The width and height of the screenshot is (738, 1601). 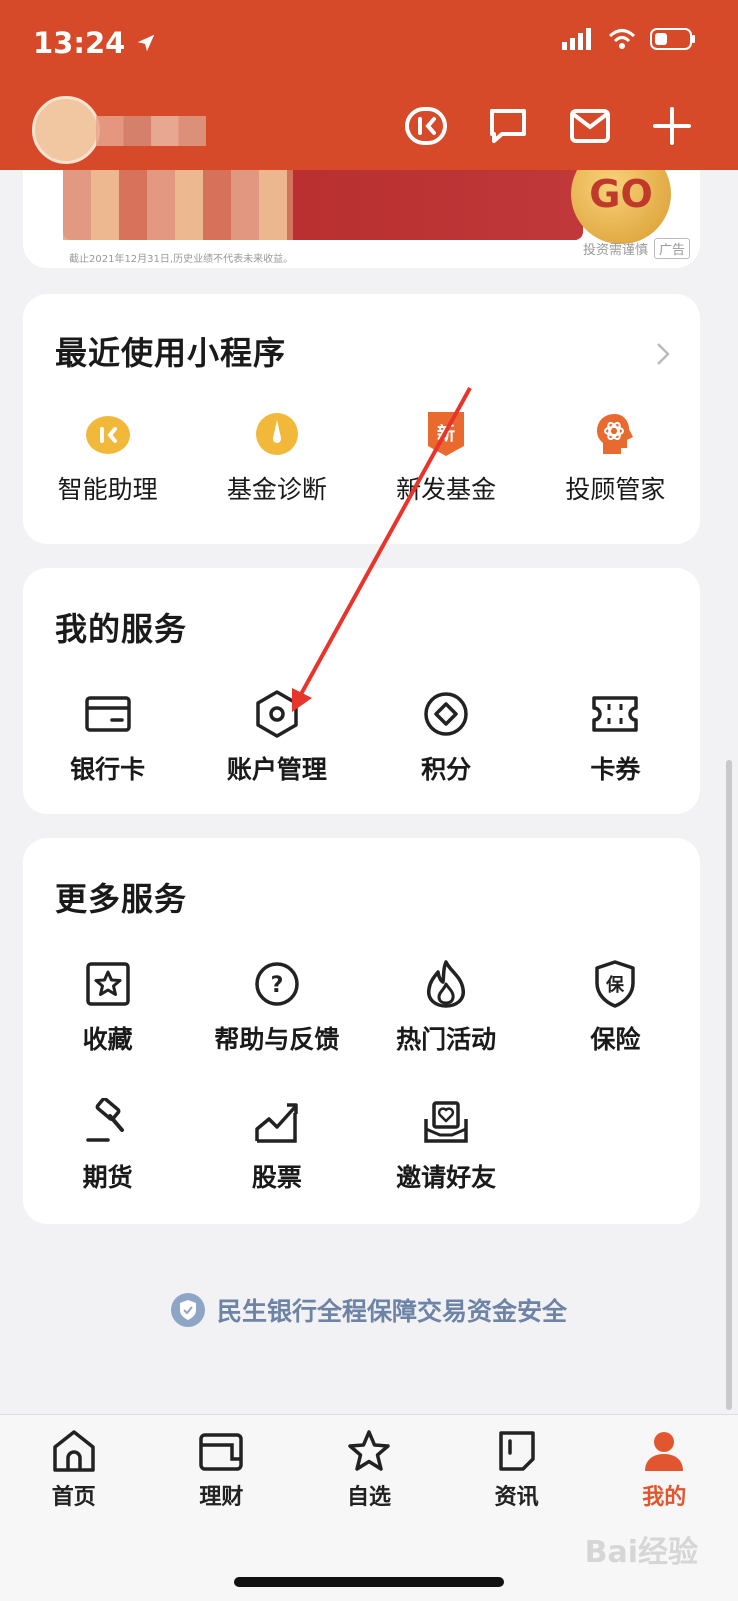 I want to click on service-stocks: 股票, so click(x=276, y=1144).